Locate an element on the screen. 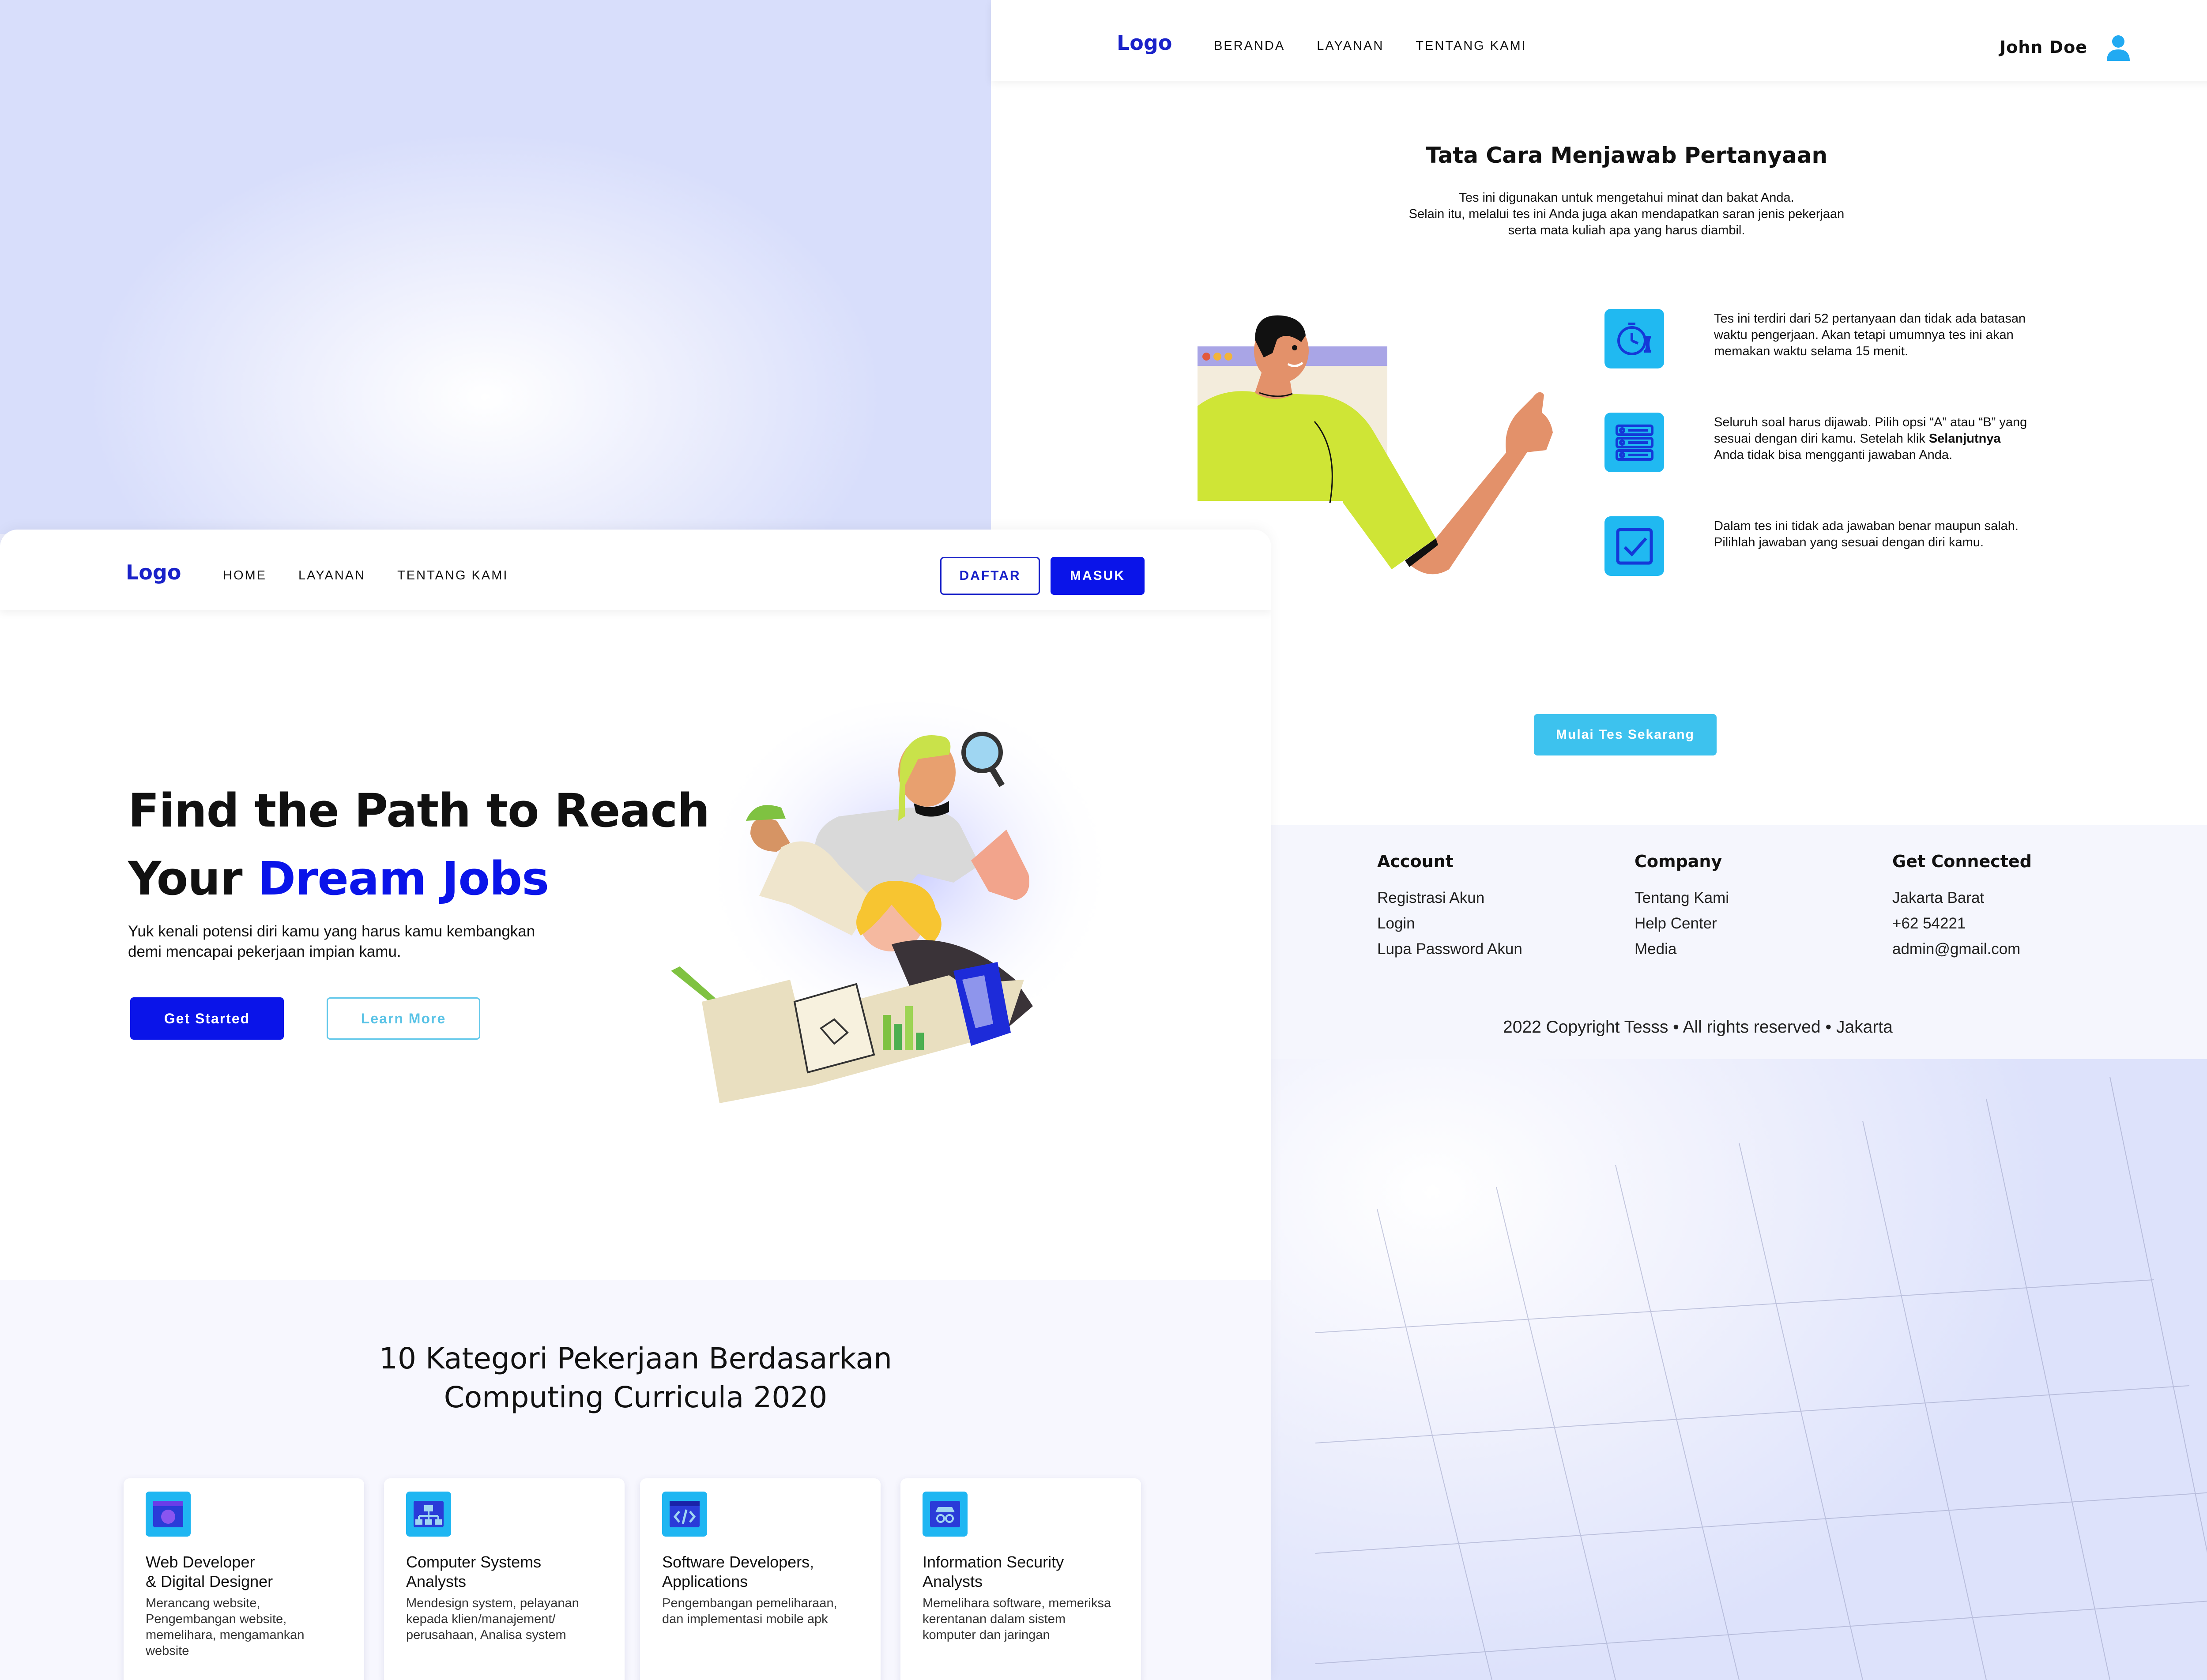 Image resolution: width=2207 pixels, height=1680 pixels. nav-menu: BERANDA LAYANAN TENTANG KAMI is located at coordinates (1370, 46).